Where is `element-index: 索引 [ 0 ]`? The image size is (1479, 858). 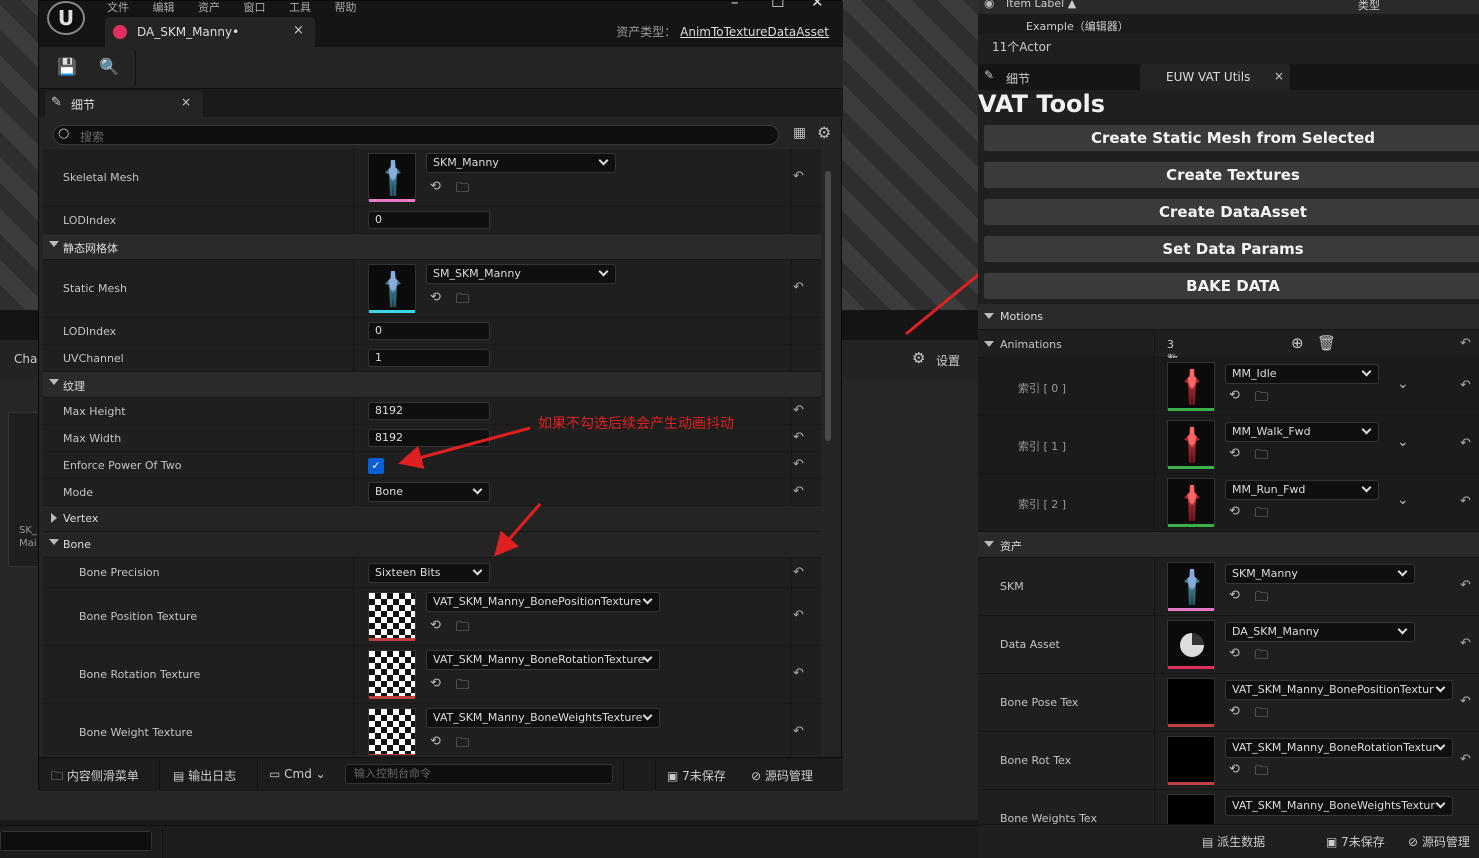 element-index: 索引 [ 0 ] is located at coordinates (1042, 388).